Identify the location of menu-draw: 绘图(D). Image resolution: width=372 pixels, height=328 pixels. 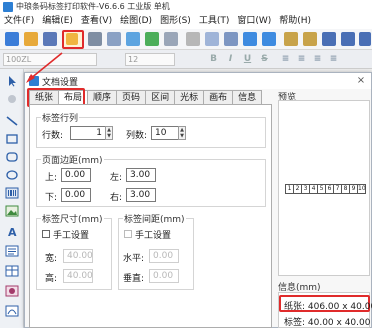
(136, 21).